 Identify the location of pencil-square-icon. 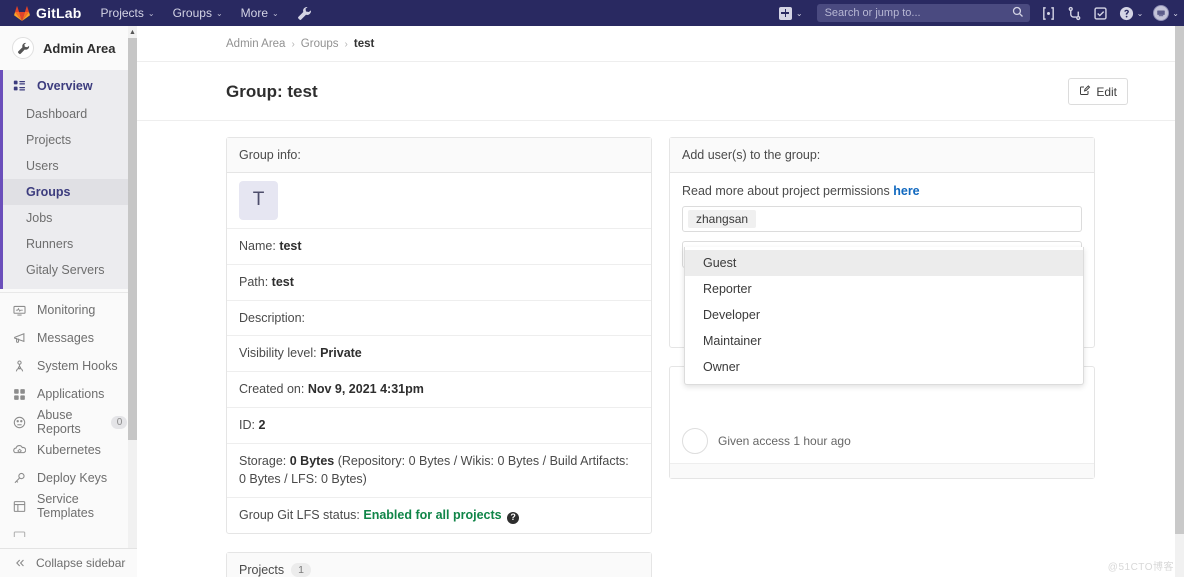
(1085, 91).